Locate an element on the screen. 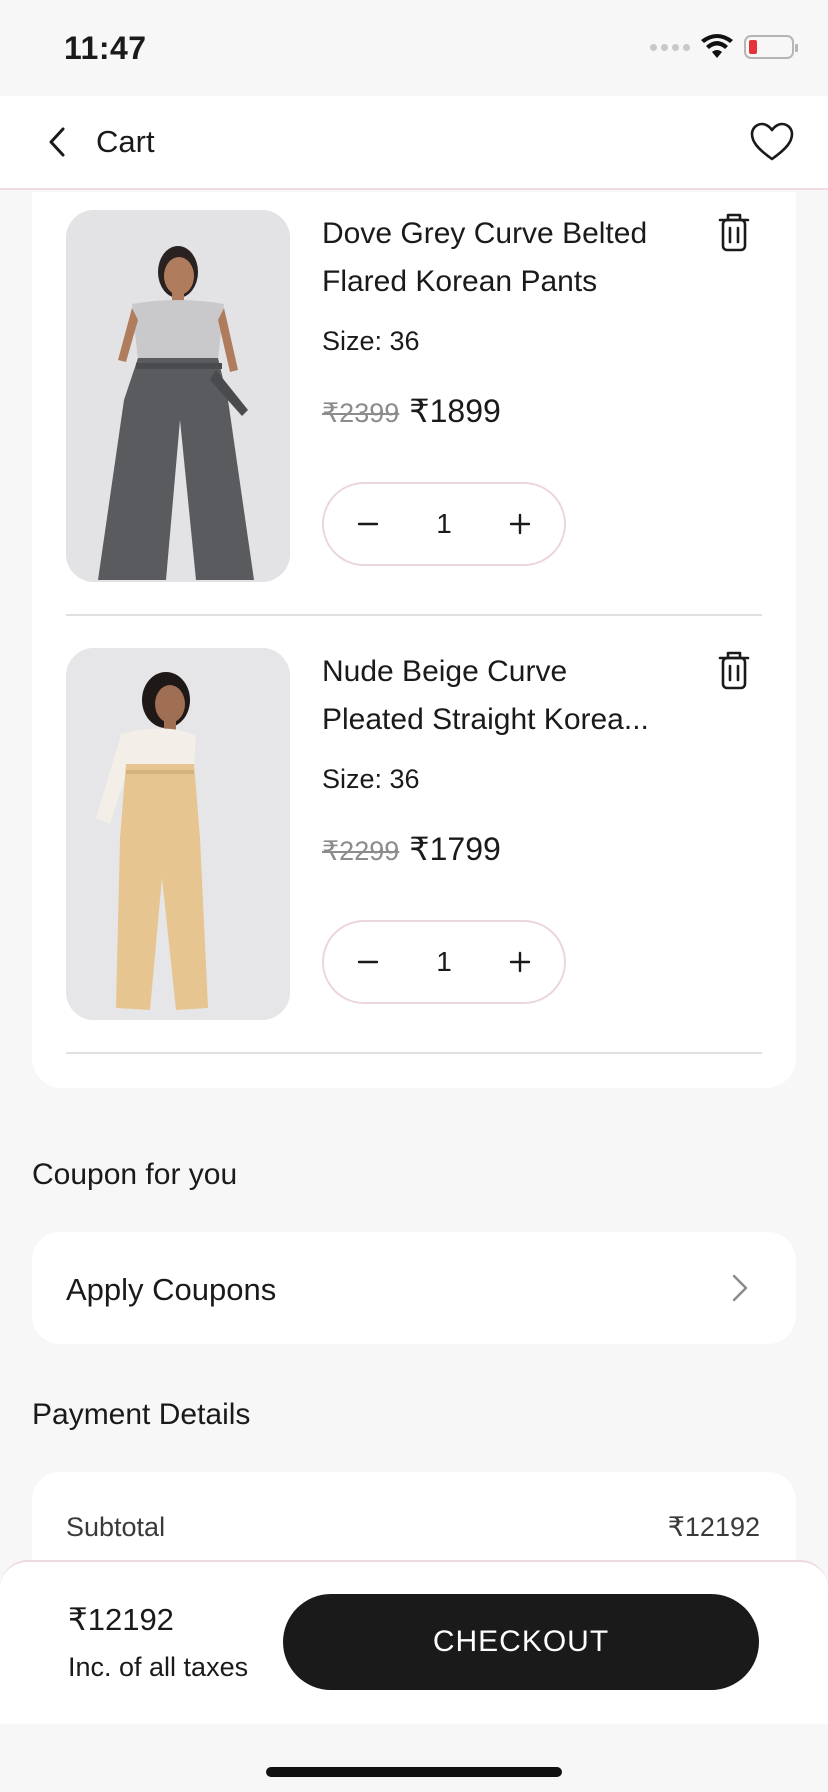  payment-section-title: Payment Details is located at coordinates (141, 1414).